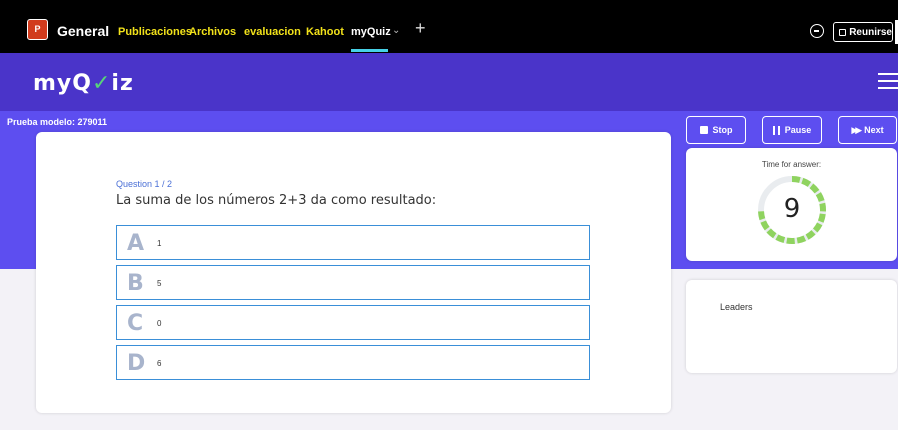  I want to click on meet-button: Reunirse, so click(863, 32).